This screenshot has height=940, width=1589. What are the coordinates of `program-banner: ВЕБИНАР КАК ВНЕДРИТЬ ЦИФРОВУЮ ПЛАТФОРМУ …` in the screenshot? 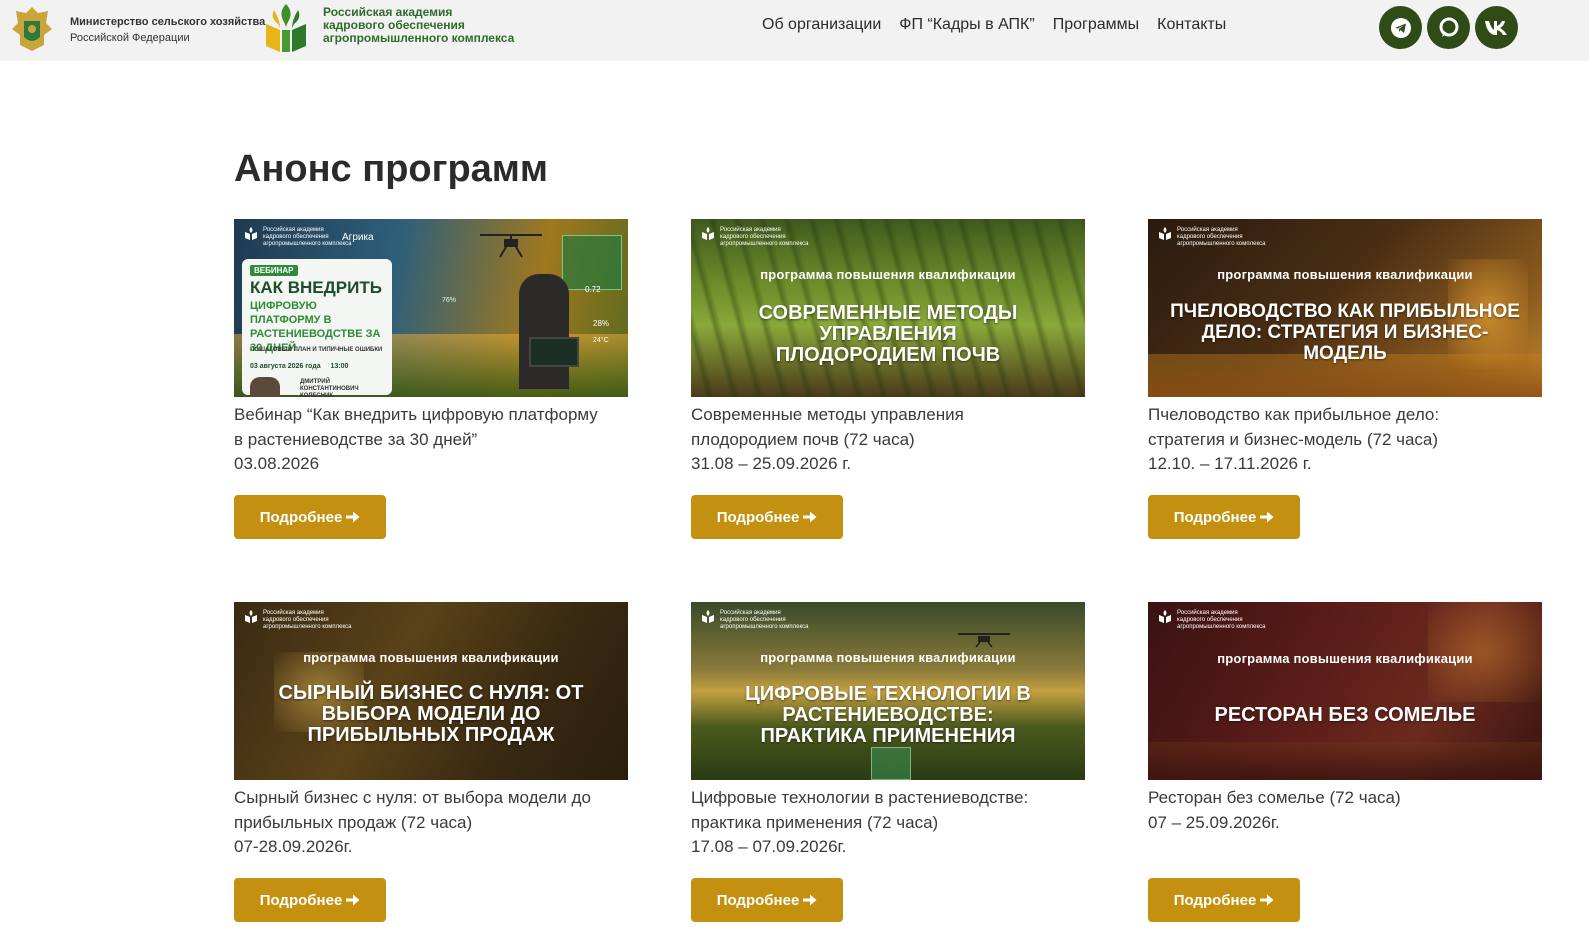 It's located at (431, 308).